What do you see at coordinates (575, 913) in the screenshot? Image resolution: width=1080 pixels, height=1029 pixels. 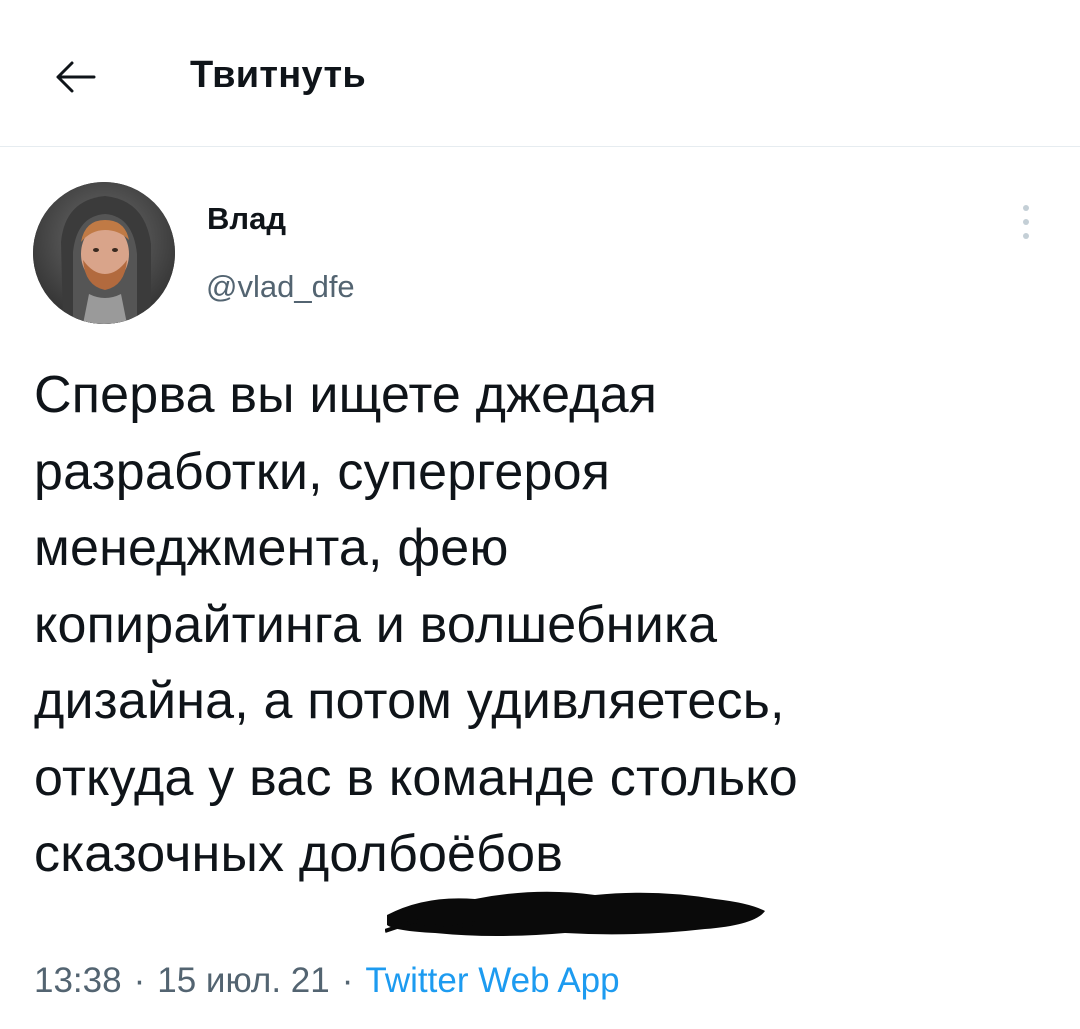 I see `censor-scribble` at bounding box center [575, 913].